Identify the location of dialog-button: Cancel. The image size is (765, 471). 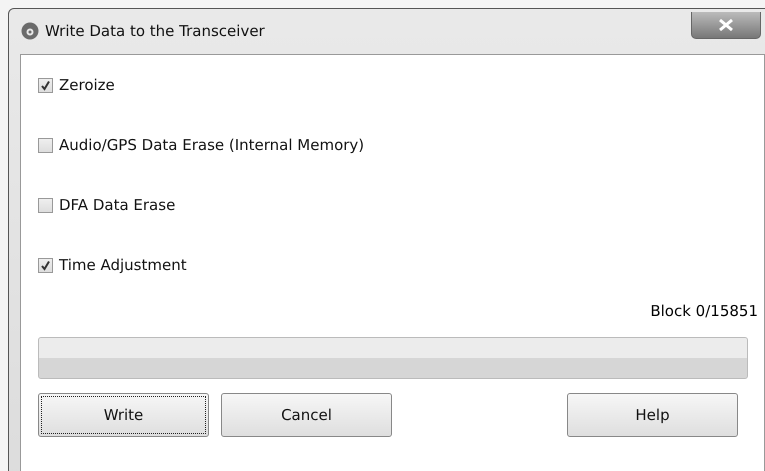
(306, 415).